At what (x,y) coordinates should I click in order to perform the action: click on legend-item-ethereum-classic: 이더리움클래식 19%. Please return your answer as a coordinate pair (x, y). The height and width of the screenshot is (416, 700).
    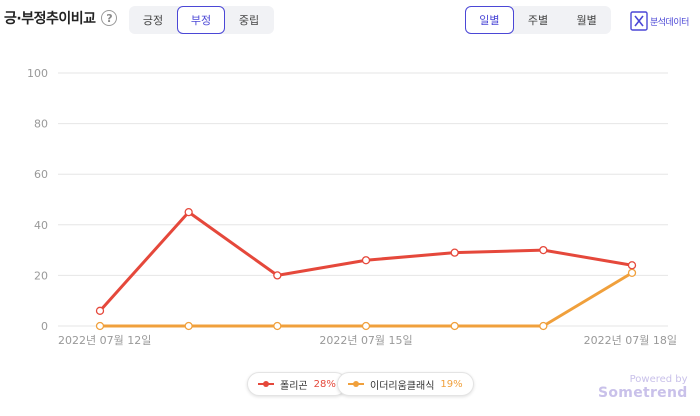
    Looking at the image, I should click on (405, 384).